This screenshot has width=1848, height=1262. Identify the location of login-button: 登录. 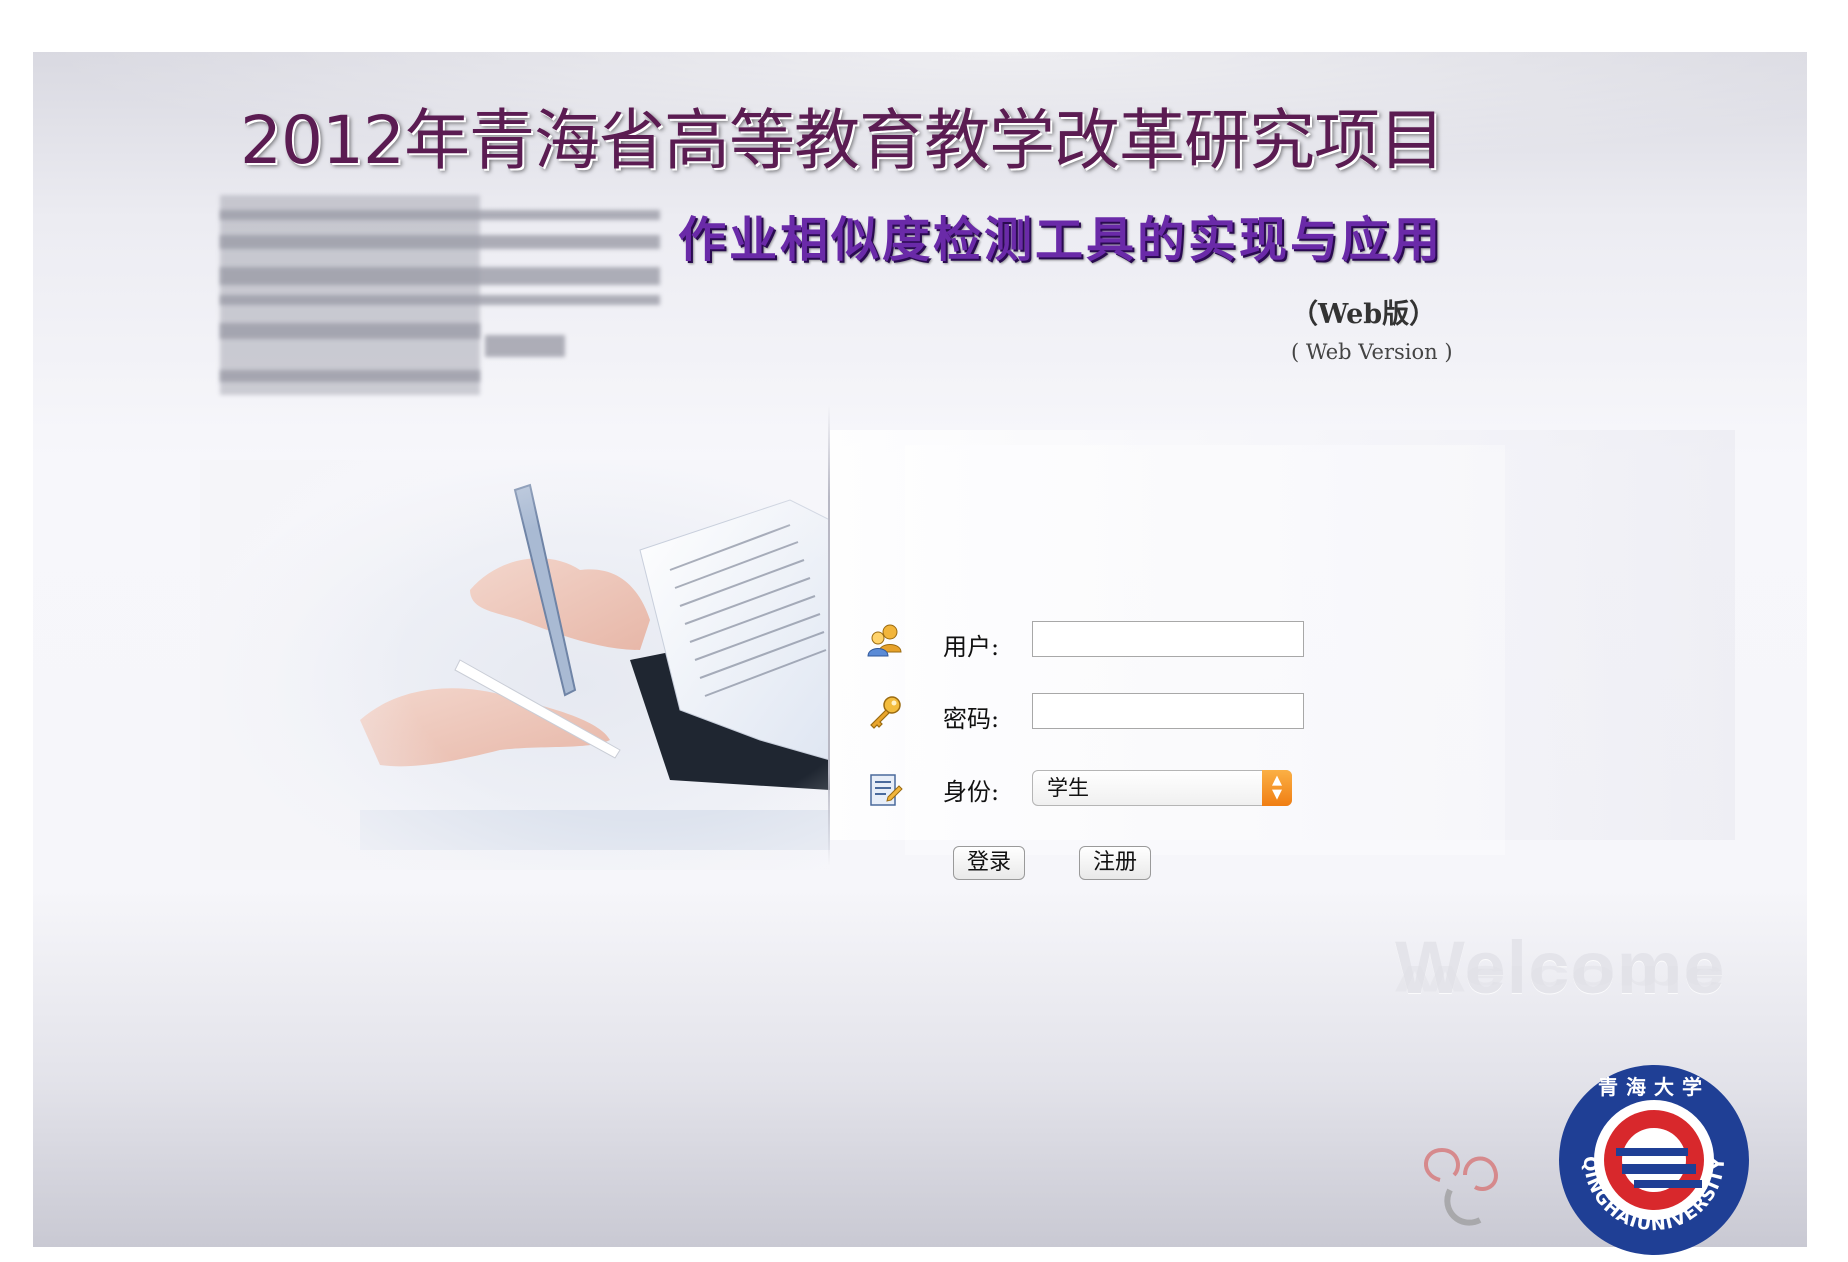
(989, 863).